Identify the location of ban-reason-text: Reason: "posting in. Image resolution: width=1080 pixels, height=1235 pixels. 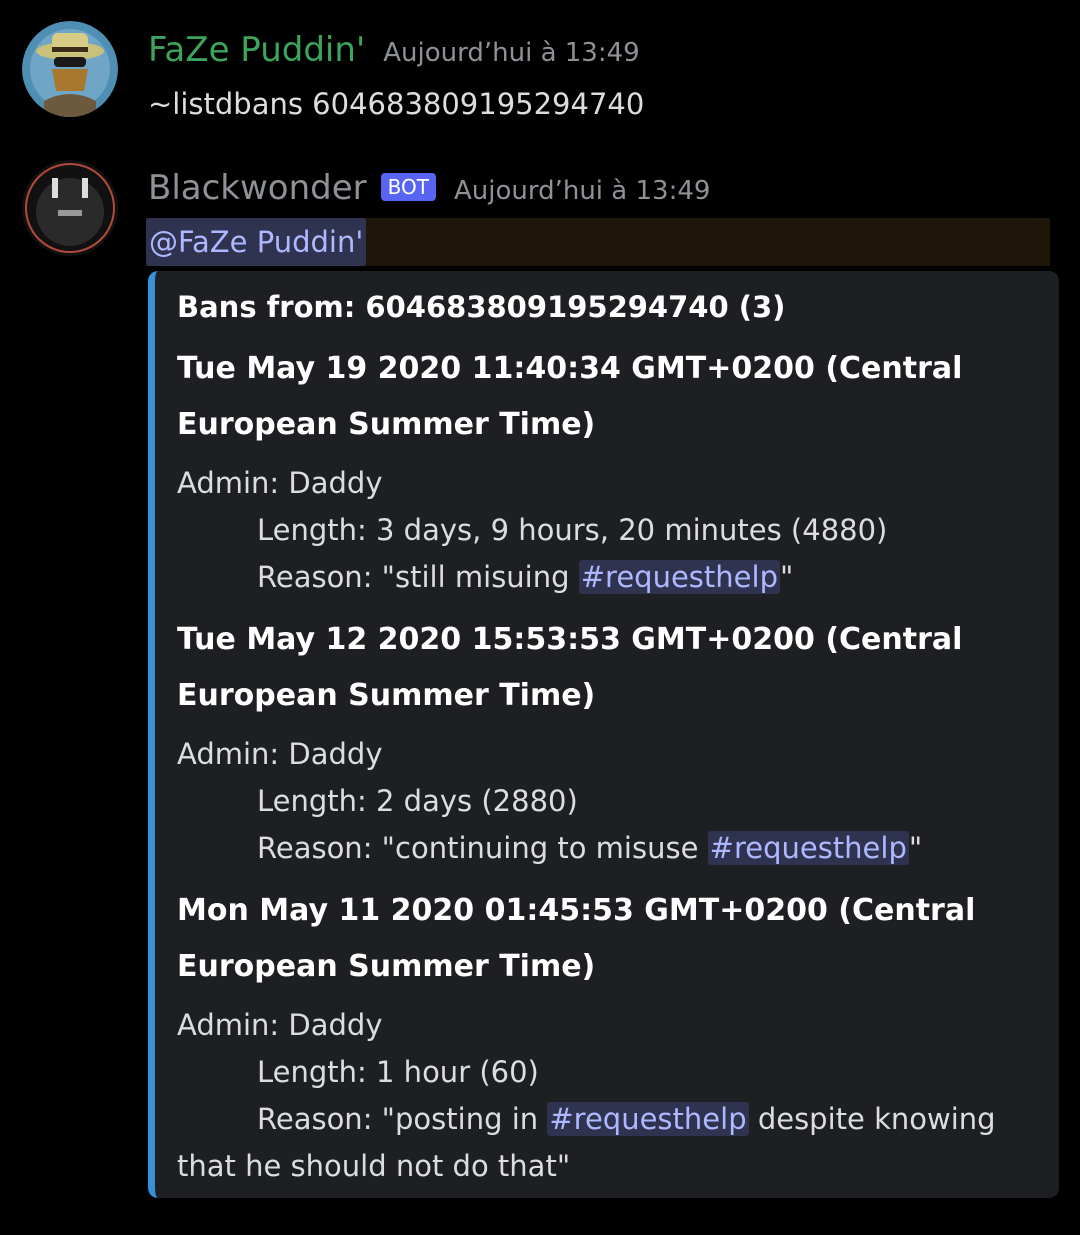
(402, 1119).